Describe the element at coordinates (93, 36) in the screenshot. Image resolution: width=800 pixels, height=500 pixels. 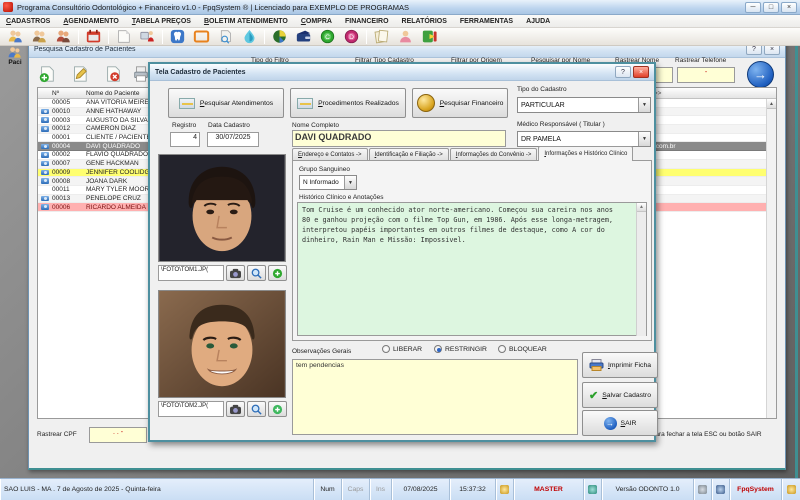
I see `calendar-icon` at that location.